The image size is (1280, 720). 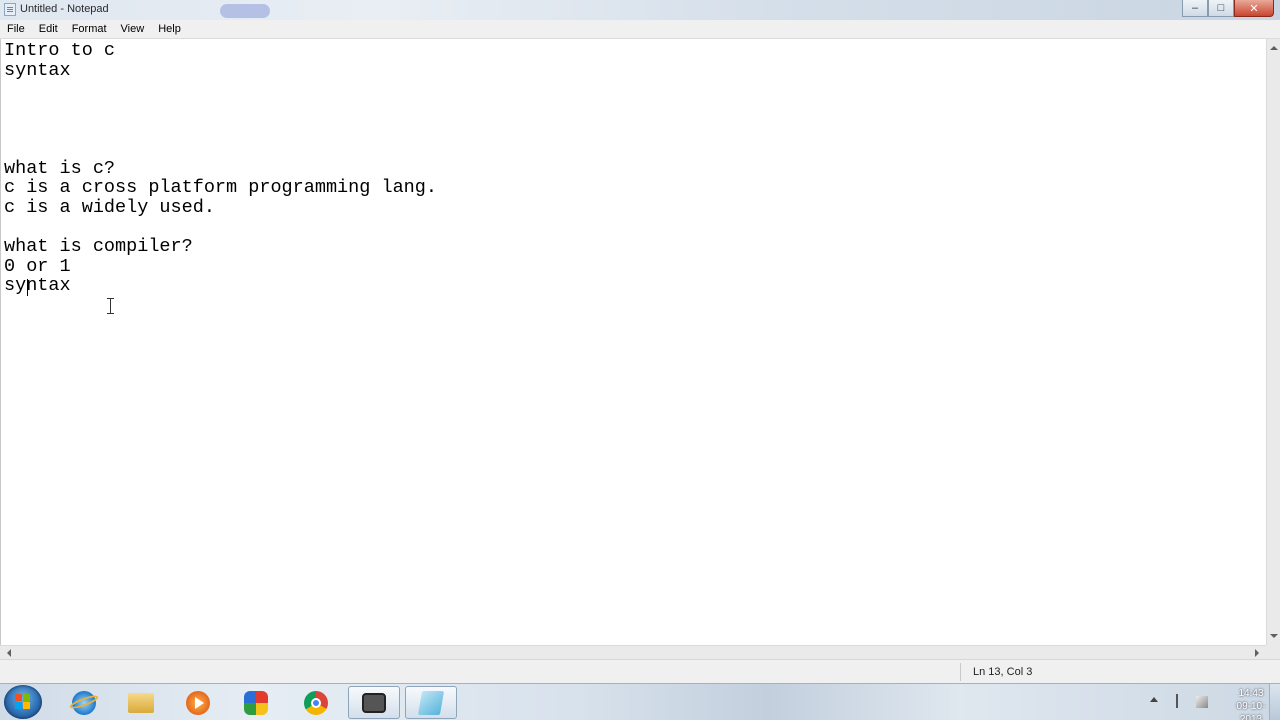 What do you see at coordinates (27, 287) in the screenshot?
I see `text-caret` at bounding box center [27, 287].